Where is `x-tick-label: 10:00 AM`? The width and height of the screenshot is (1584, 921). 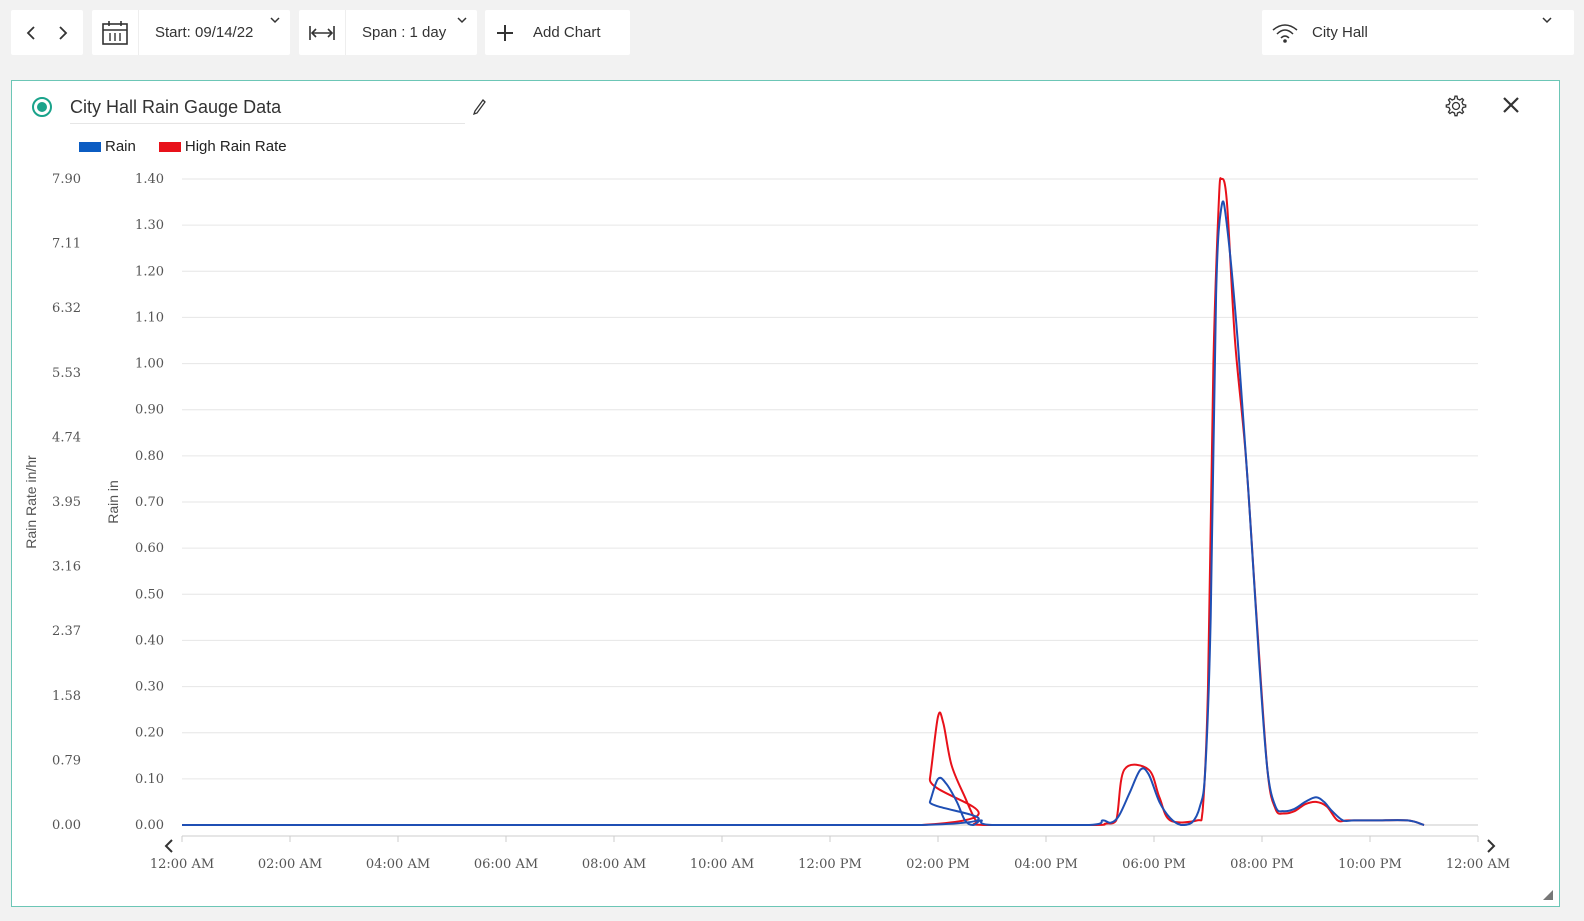
x-tick-label: 10:00 AM is located at coordinates (722, 864).